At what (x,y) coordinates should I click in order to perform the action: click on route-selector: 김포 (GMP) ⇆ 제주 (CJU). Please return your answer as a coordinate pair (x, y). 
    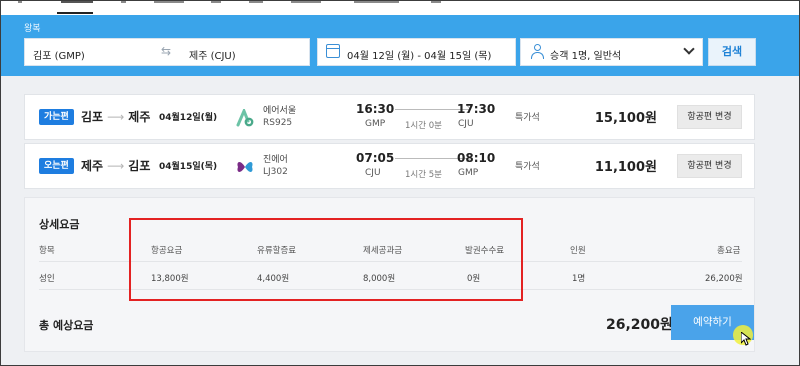
    Looking at the image, I should click on (167, 52).